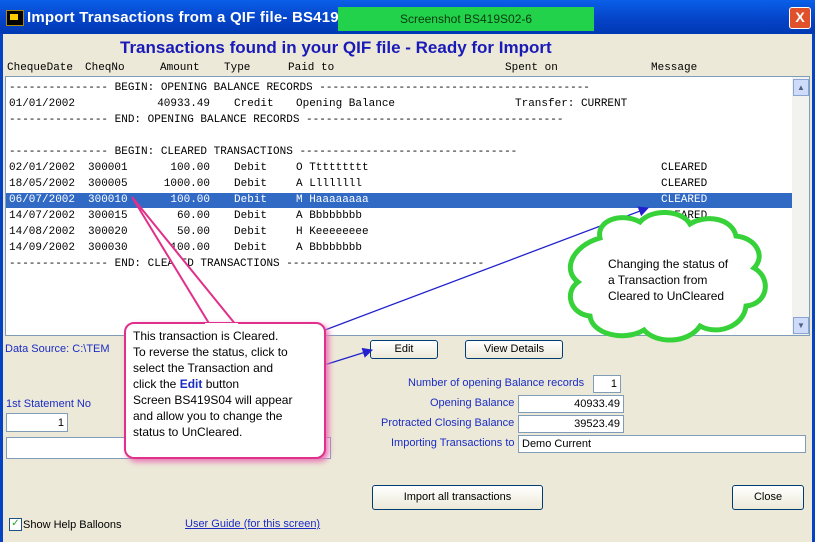  I want to click on cell-no: 300030, so click(108, 248).